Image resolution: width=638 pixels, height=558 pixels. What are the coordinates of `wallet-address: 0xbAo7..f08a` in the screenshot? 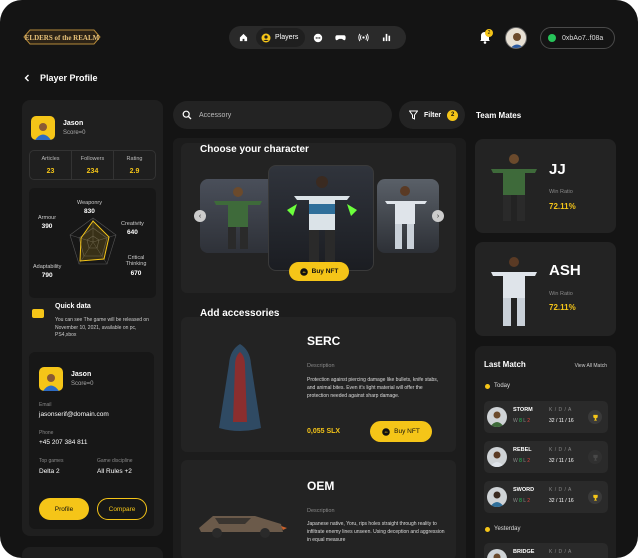 It's located at (583, 38).